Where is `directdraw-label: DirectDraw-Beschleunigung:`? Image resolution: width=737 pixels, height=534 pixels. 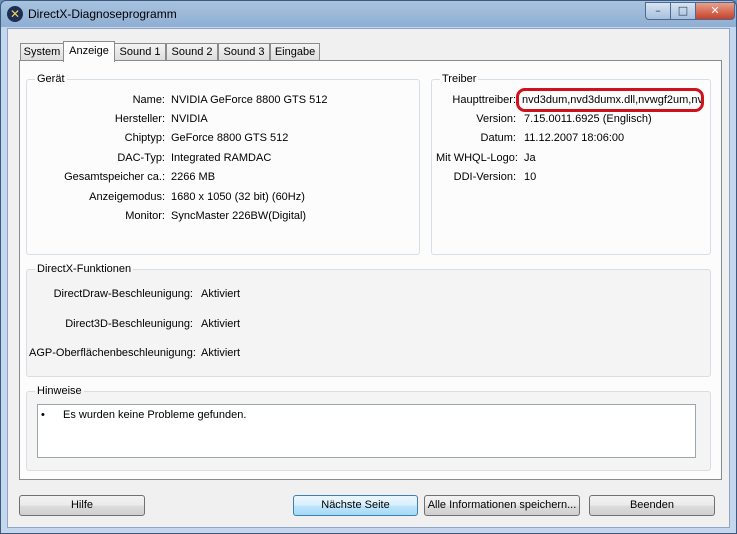
directdraw-label: DirectDraw-Beschleunigung: is located at coordinates (123, 294).